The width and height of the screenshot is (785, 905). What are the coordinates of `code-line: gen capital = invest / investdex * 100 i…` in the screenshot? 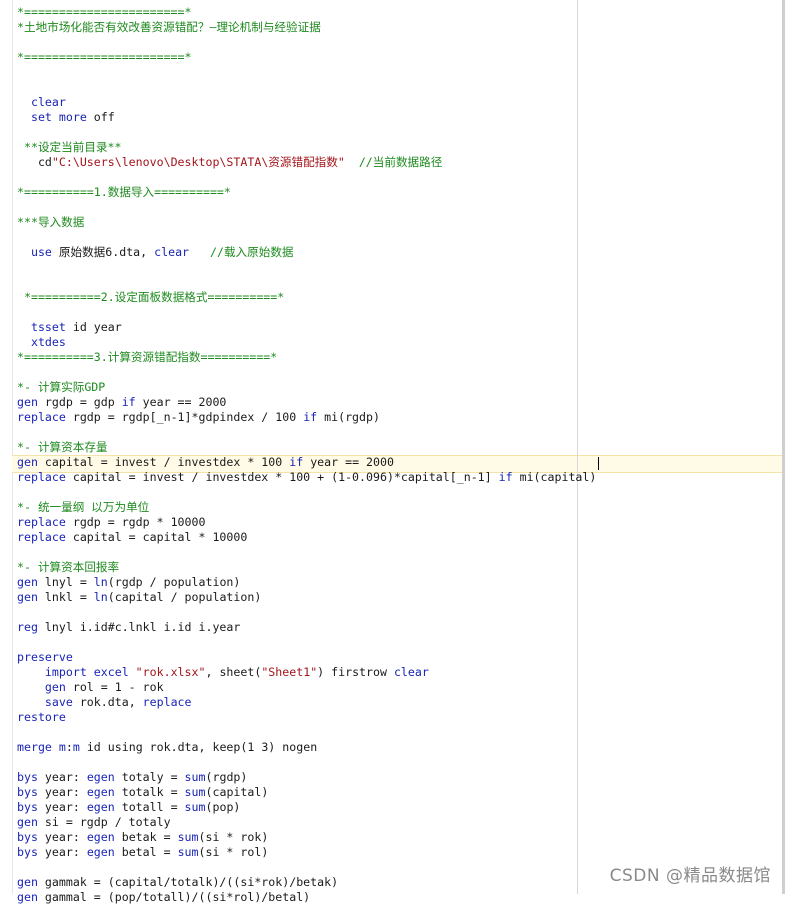 It's located at (205, 462).